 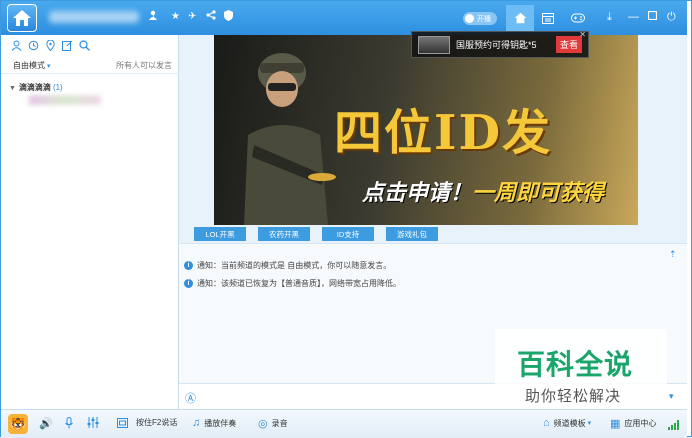 What do you see at coordinates (582, 34) in the screenshot?
I see `close-icon: ✕` at bounding box center [582, 34].